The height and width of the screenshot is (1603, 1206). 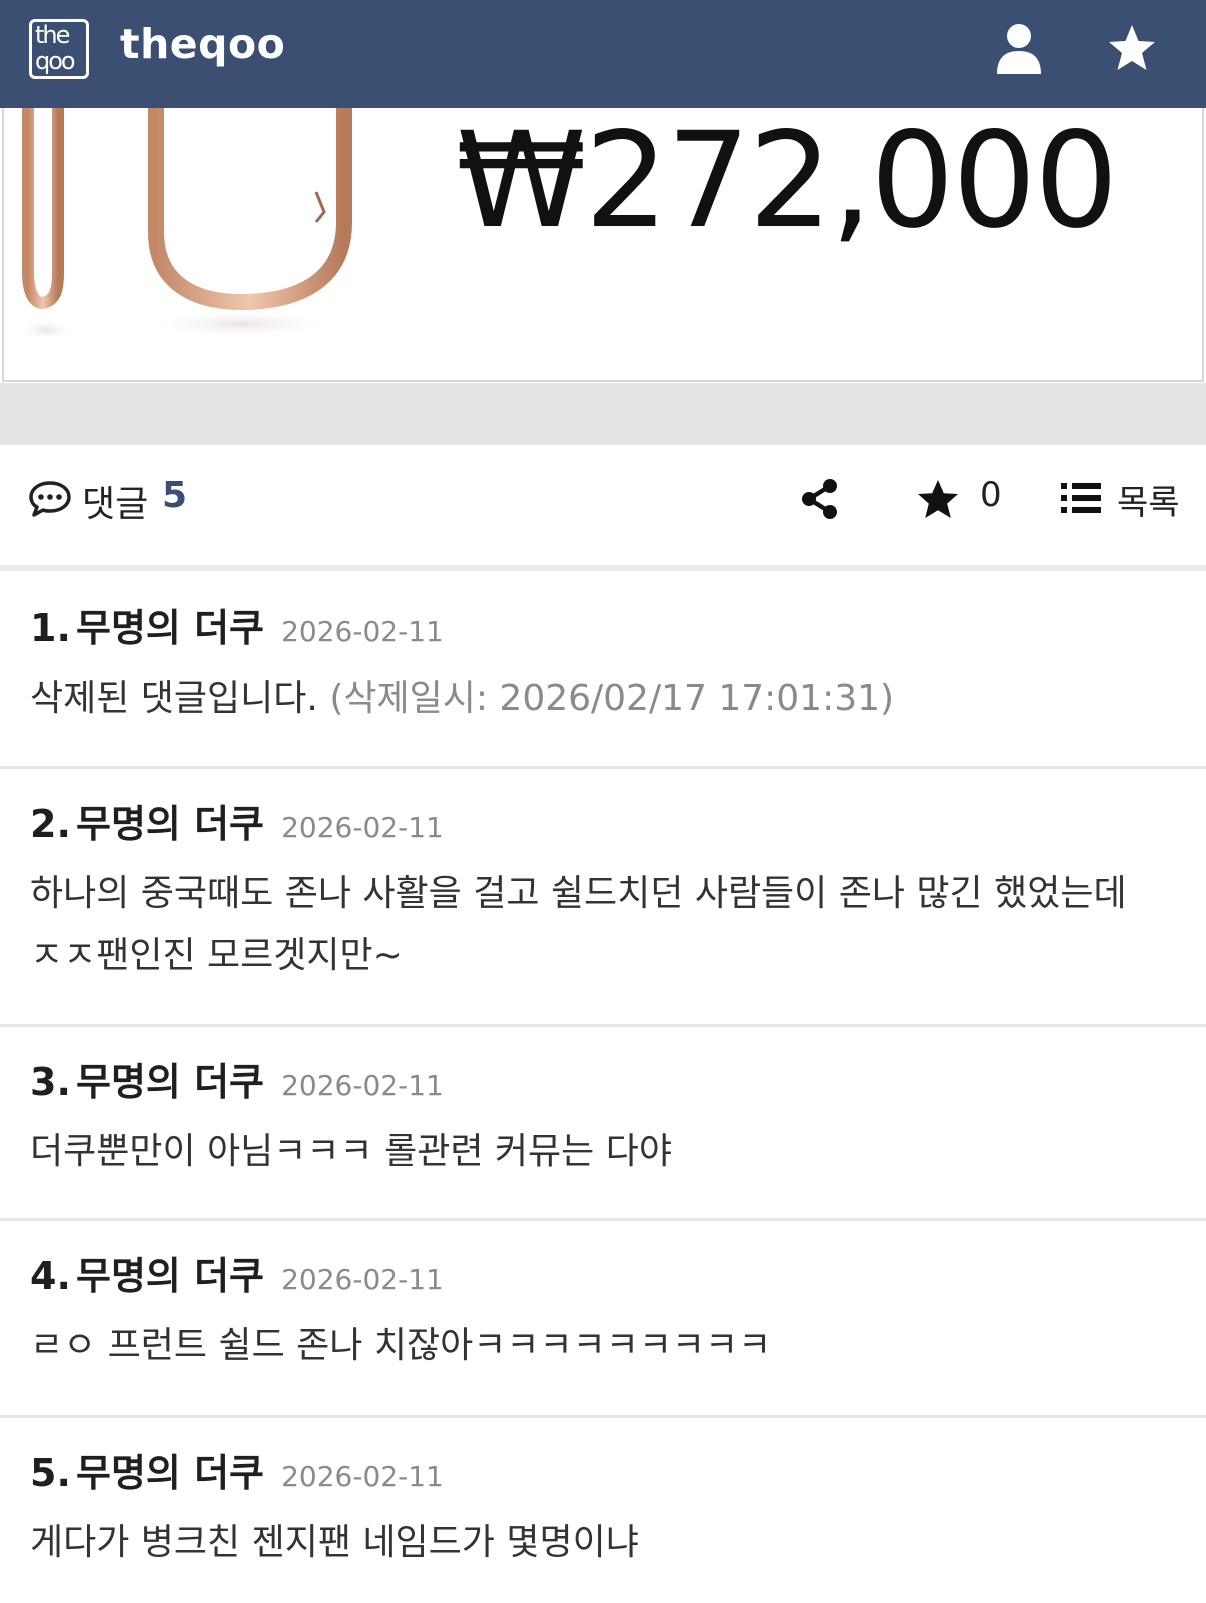 I want to click on star-icon, so click(x=938, y=499).